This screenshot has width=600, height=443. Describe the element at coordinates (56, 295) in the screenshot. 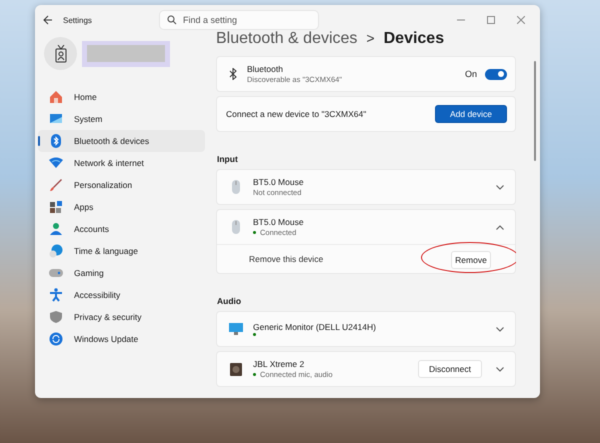

I see `accessibility-icon` at that location.